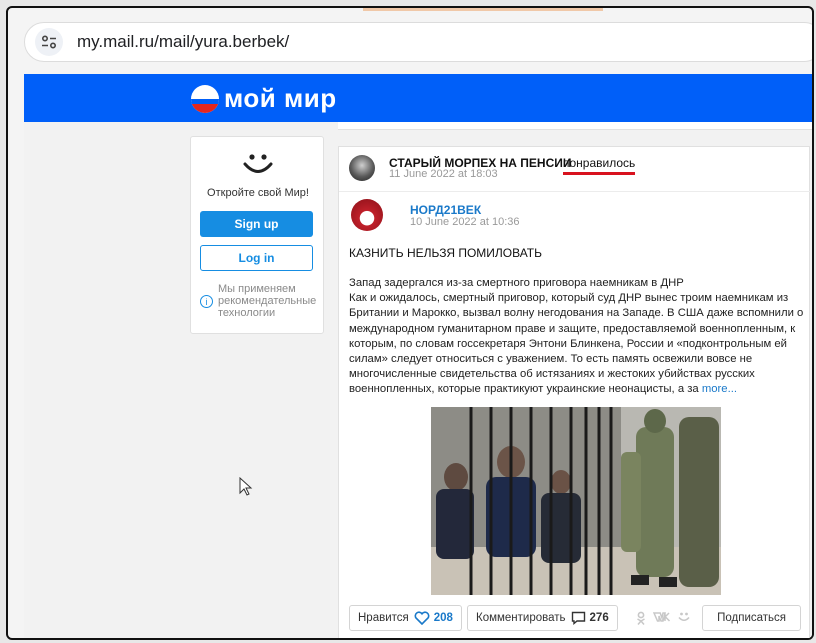 The width and height of the screenshot is (816, 643). I want to click on post-photo, so click(576, 501).